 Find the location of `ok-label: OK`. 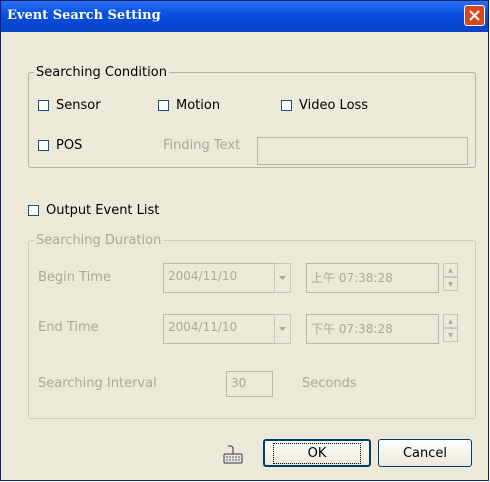

ok-label: OK is located at coordinates (317, 453).